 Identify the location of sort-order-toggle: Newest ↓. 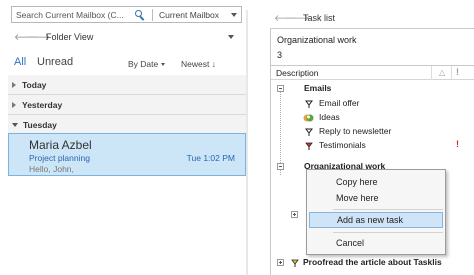
(198, 64).